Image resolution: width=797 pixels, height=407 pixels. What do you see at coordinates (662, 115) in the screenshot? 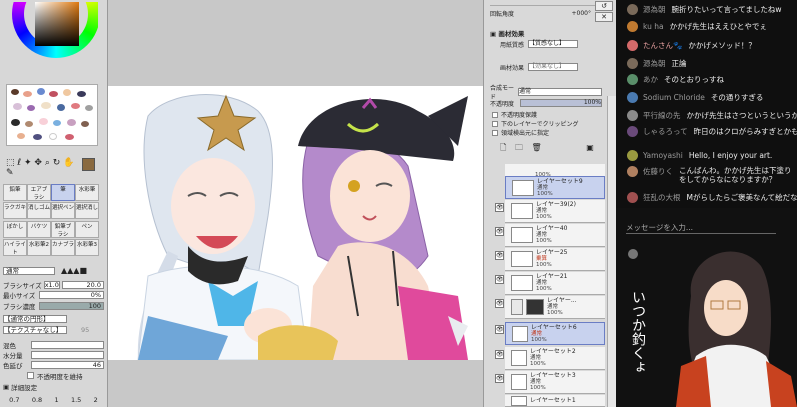
I see `chat-author: 平行線の先` at bounding box center [662, 115].